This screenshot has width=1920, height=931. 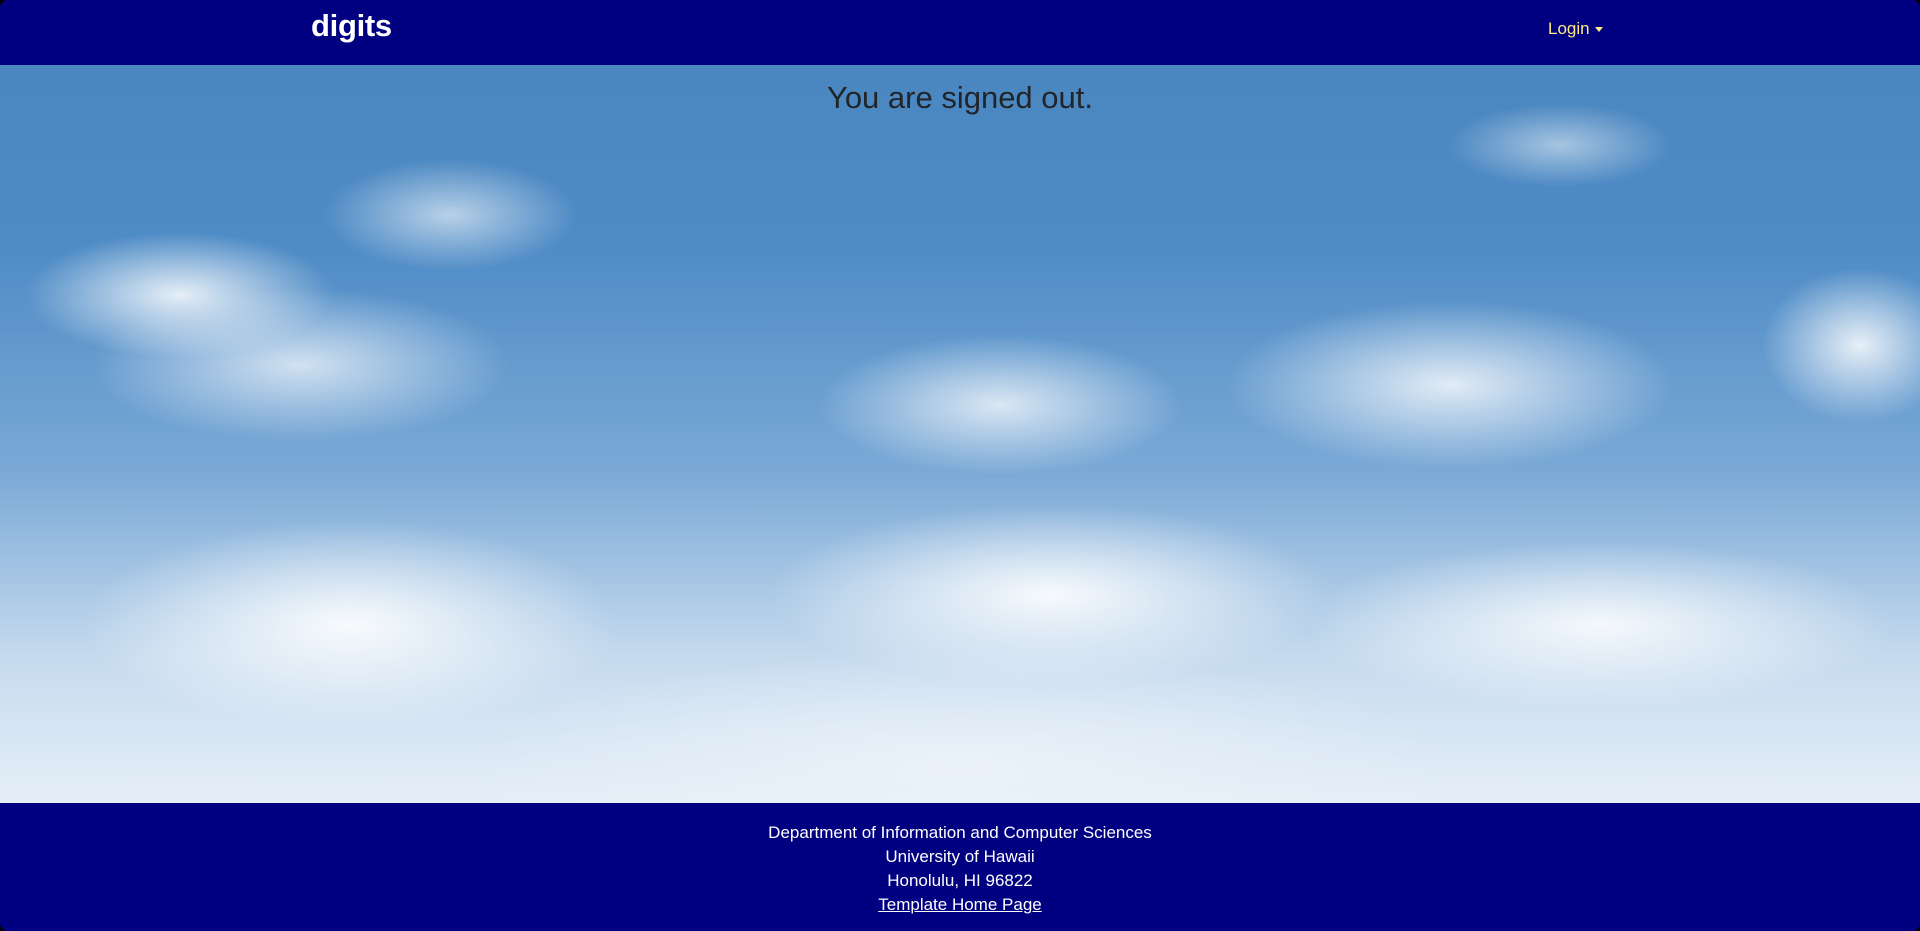 I want to click on login-label: Login, so click(x=1569, y=28).